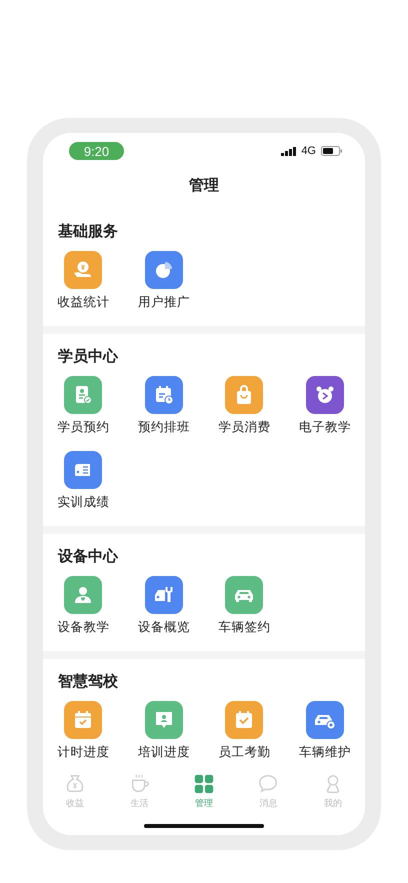  What do you see at coordinates (244, 427) in the screenshot?
I see `menu-label: 学员消费` at bounding box center [244, 427].